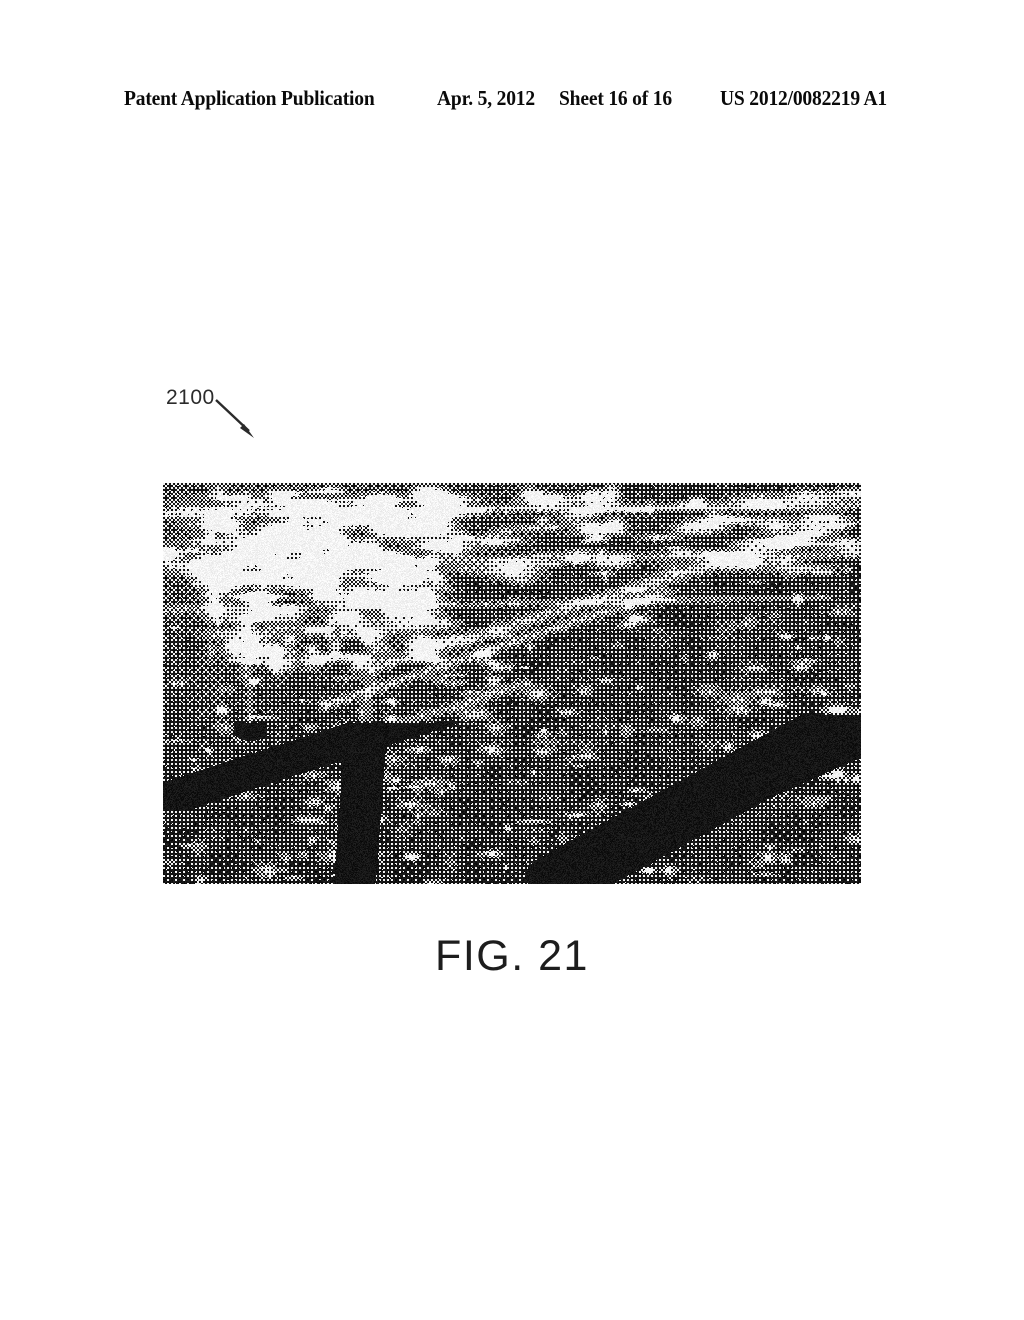 The image size is (1024, 1320). Describe the element at coordinates (234, 418) in the screenshot. I see `arrow-down-right-icon` at that location.